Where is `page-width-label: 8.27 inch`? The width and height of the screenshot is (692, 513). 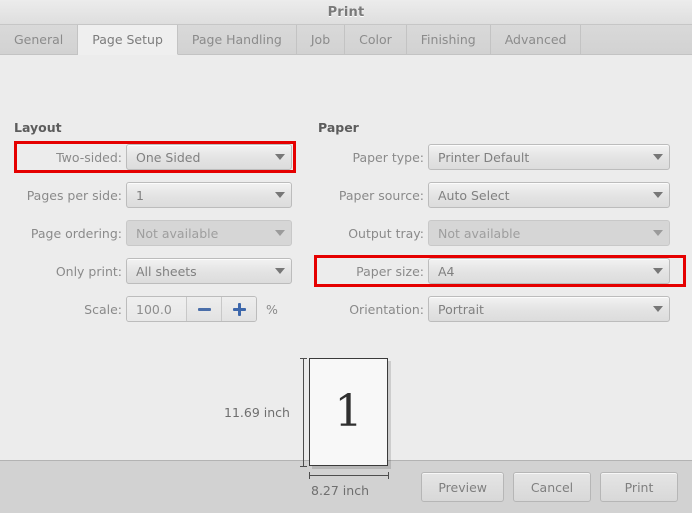
page-width-label: 8.27 inch is located at coordinates (340, 490).